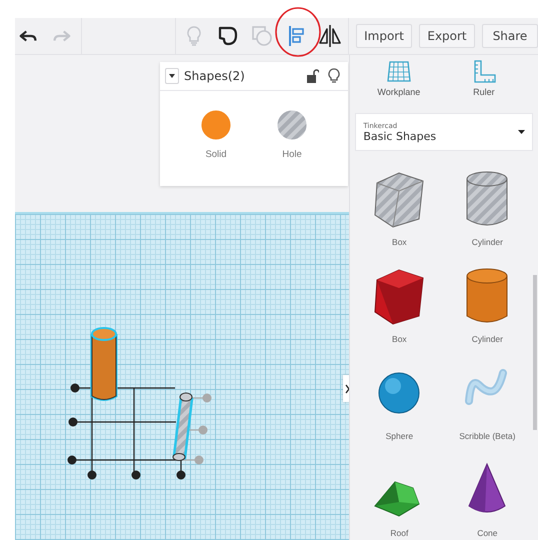 The height and width of the screenshot is (540, 538). I want to click on toolbar-button: Share, so click(510, 36).